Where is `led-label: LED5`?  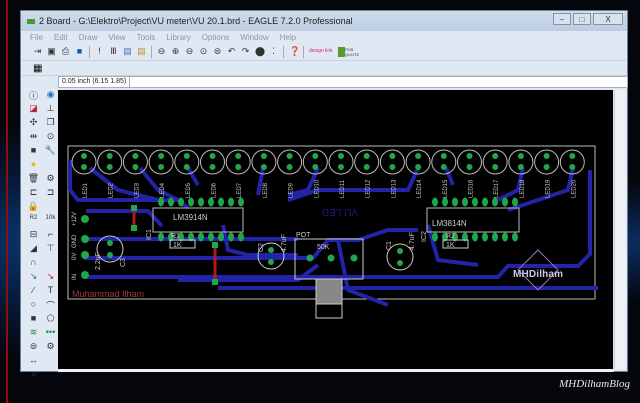
led-label: LED5 is located at coordinates (189, 190).